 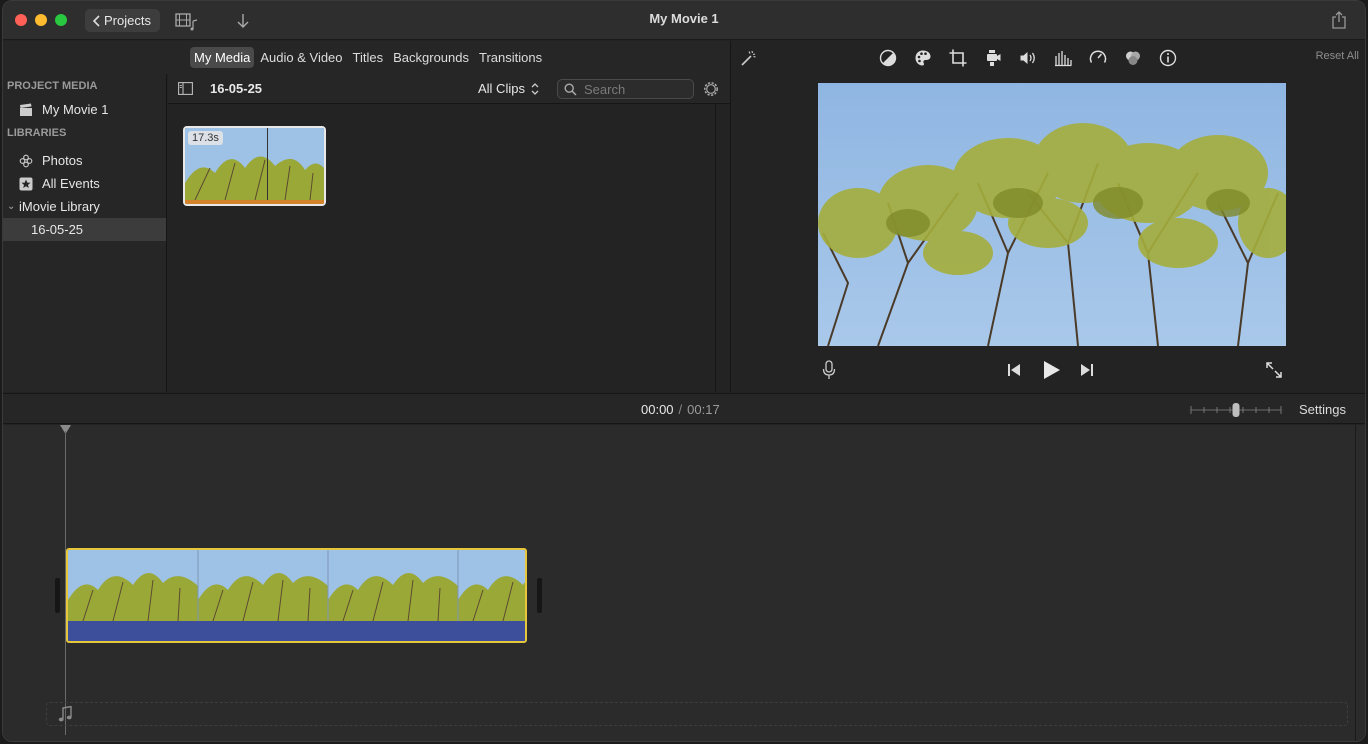 I want to click on fullscreen-icon, so click(x=1274, y=370).